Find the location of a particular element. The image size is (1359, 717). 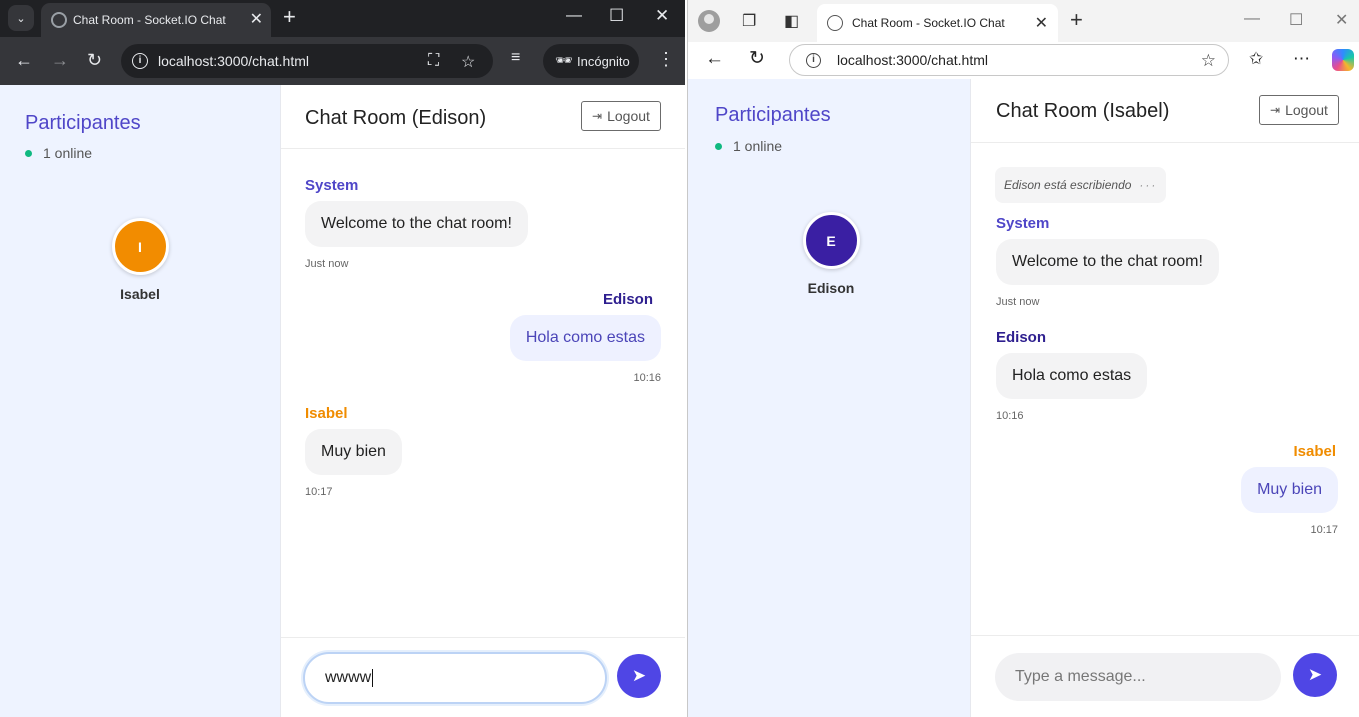

forward-icon: → is located at coordinates (60, 60).